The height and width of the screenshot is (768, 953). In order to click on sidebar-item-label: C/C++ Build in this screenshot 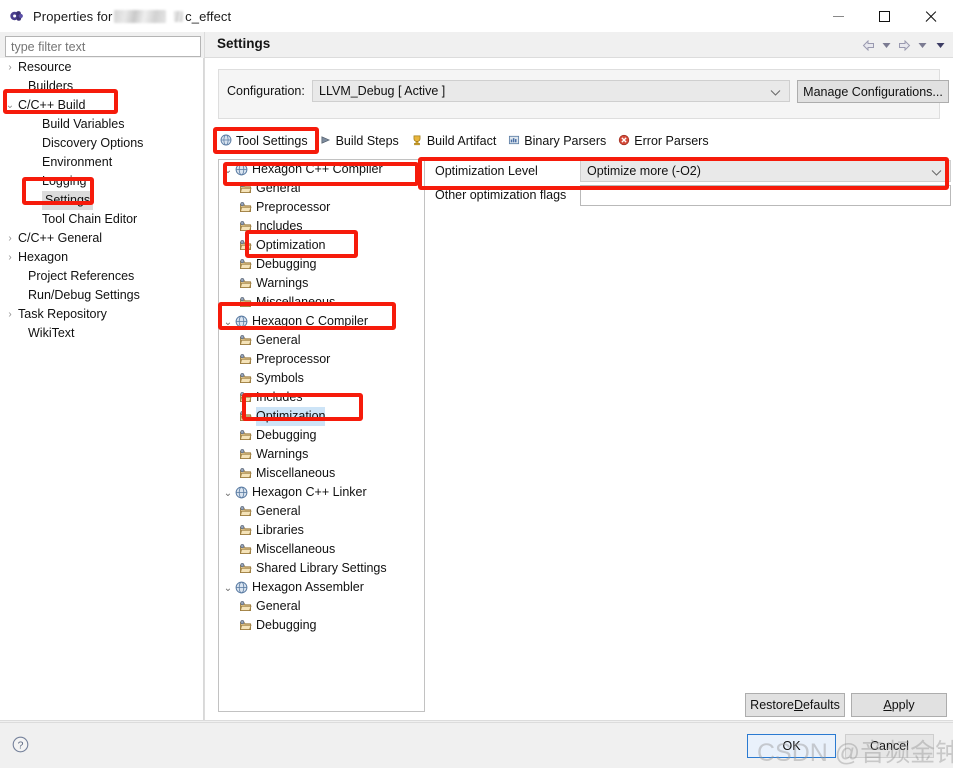, I will do `click(52, 105)`.